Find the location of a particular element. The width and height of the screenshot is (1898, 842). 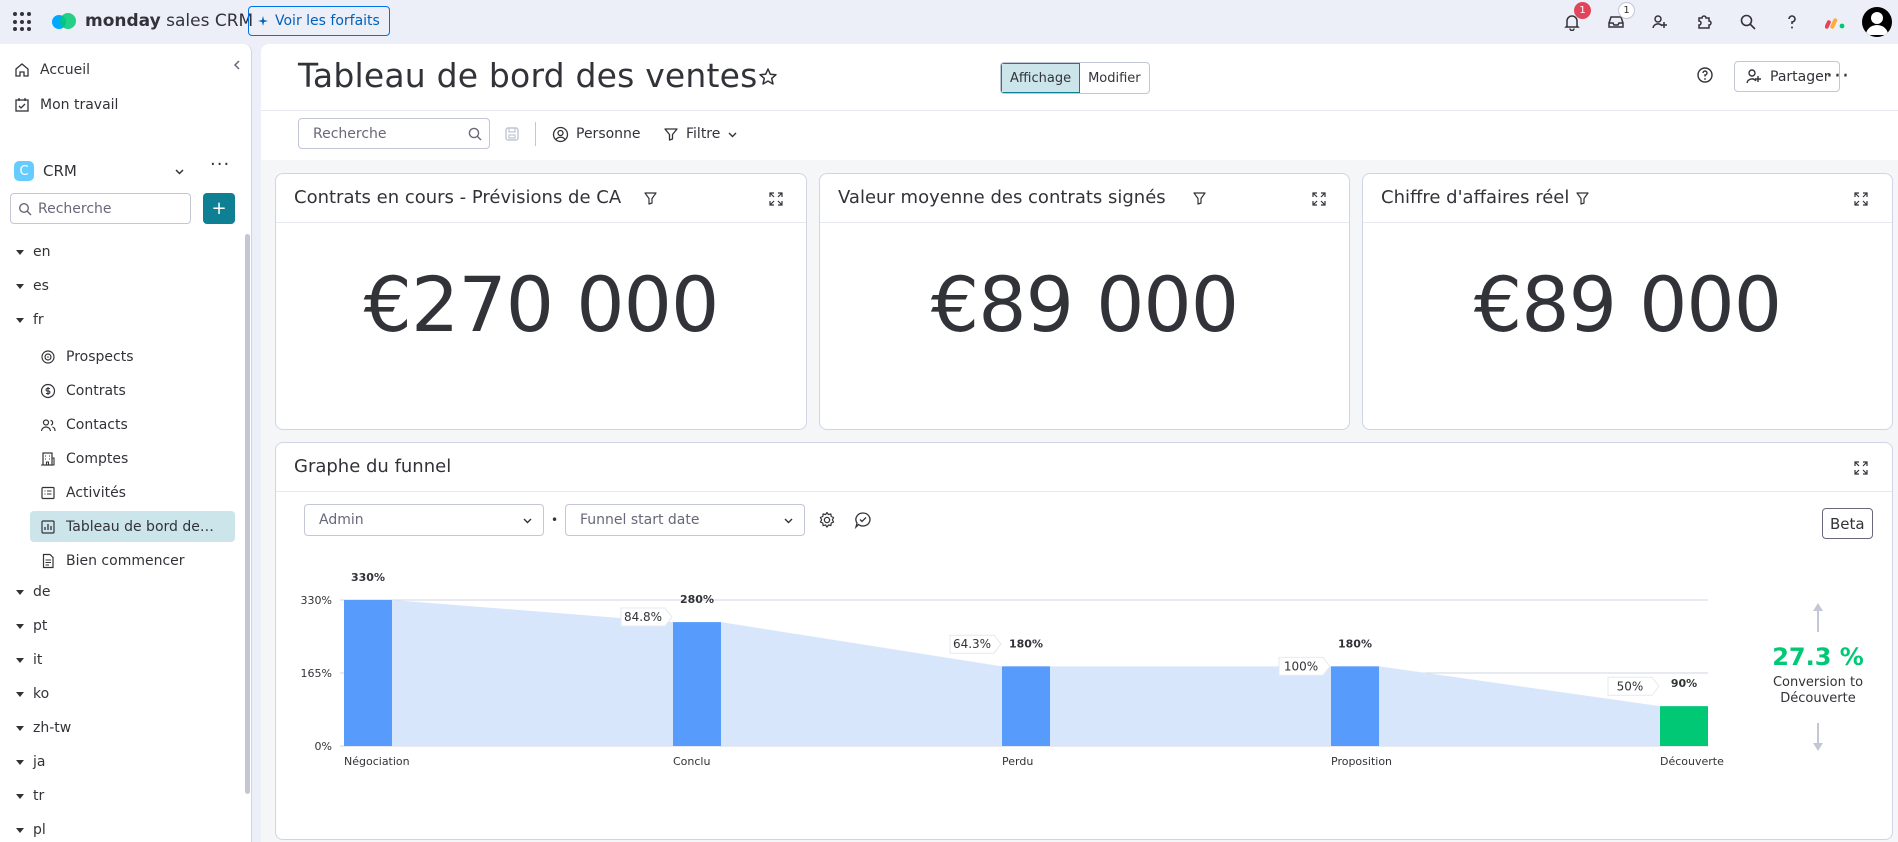

folder-label: de is located at coordinates (42, 592).